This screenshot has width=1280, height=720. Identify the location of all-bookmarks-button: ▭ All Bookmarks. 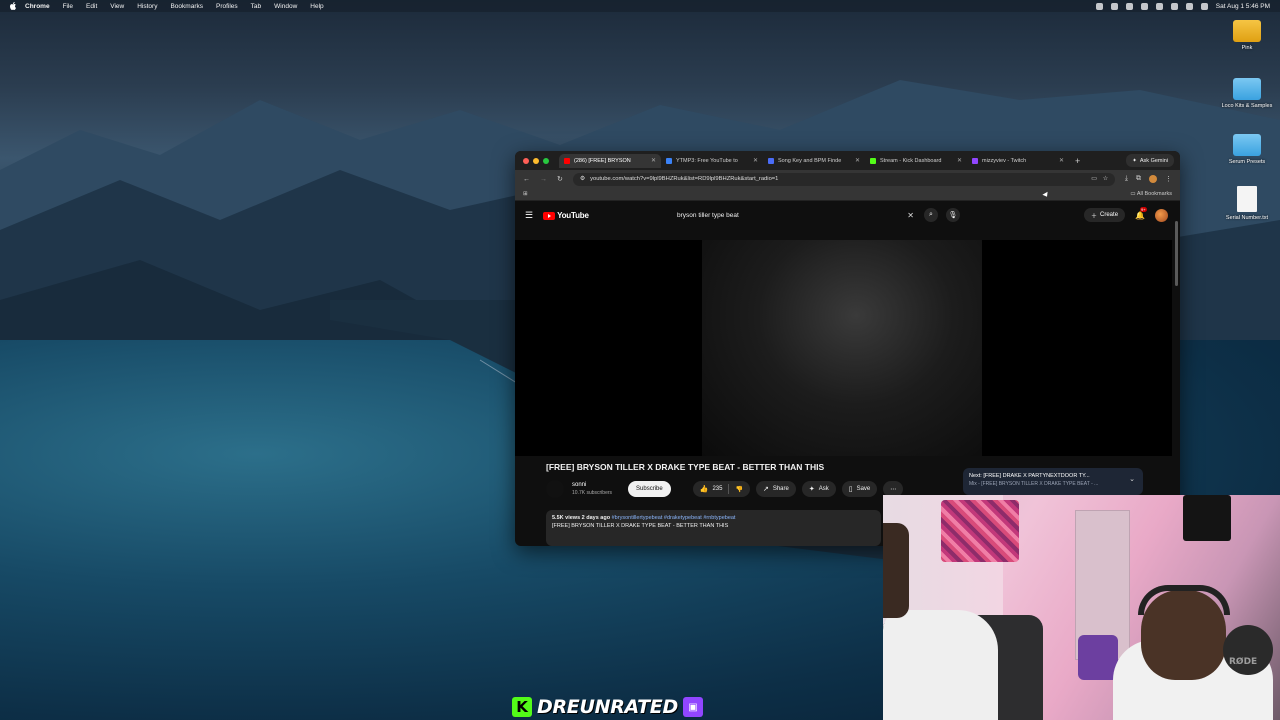
(1151, 194).